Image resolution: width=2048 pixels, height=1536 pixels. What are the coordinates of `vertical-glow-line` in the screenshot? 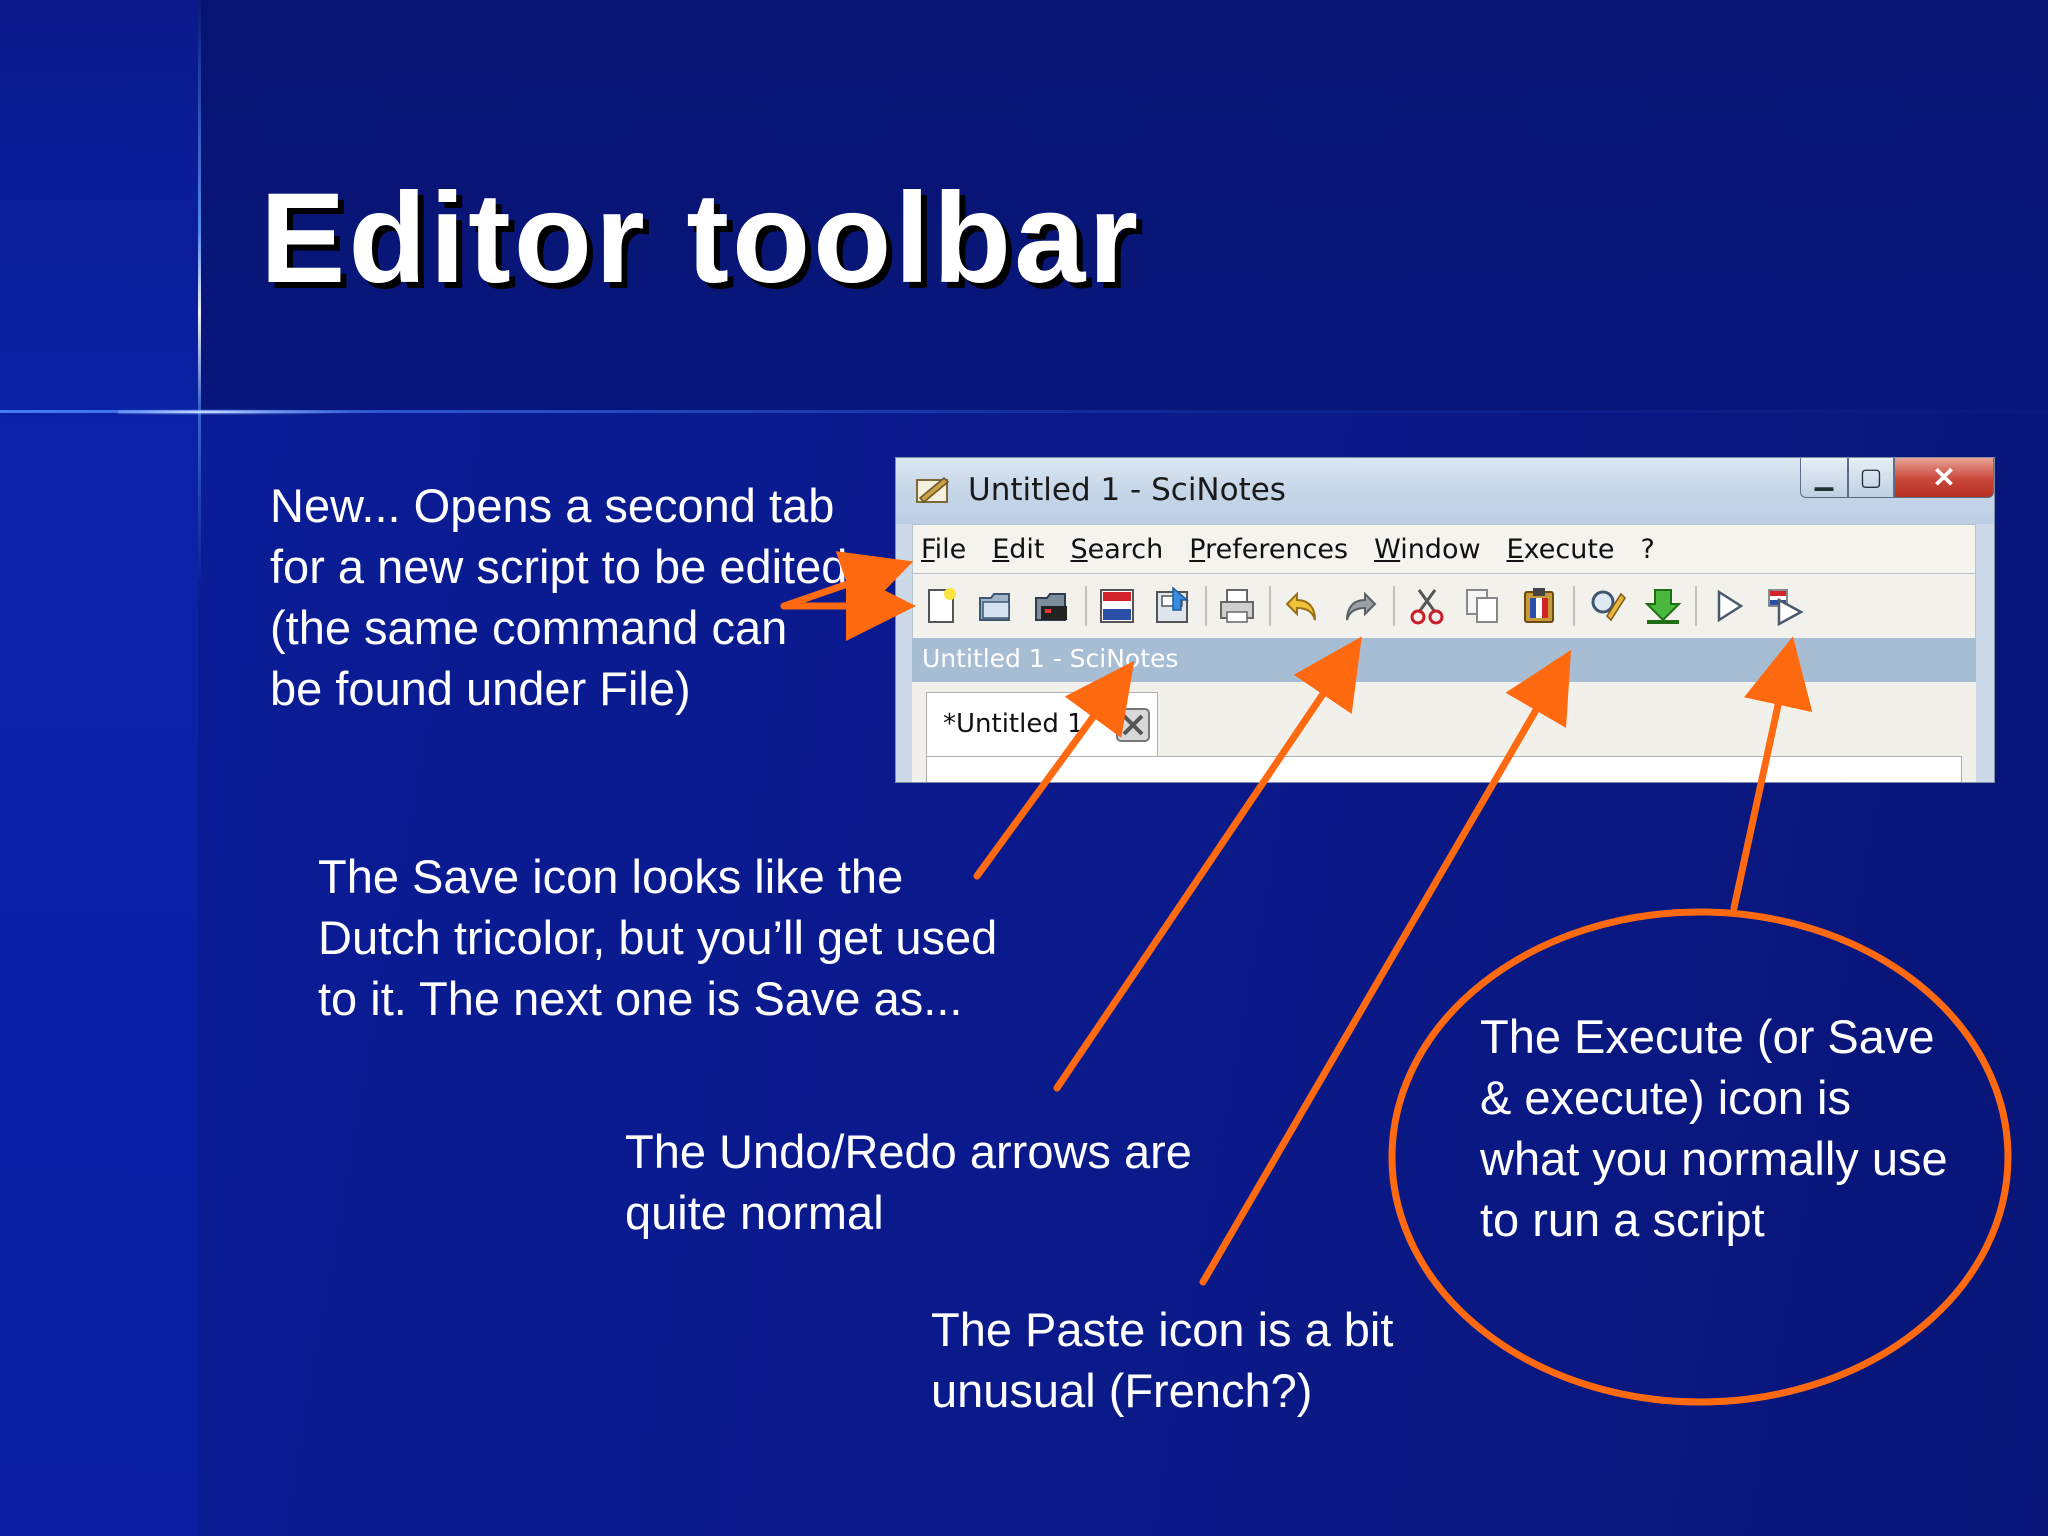 It's located at (199, 290).